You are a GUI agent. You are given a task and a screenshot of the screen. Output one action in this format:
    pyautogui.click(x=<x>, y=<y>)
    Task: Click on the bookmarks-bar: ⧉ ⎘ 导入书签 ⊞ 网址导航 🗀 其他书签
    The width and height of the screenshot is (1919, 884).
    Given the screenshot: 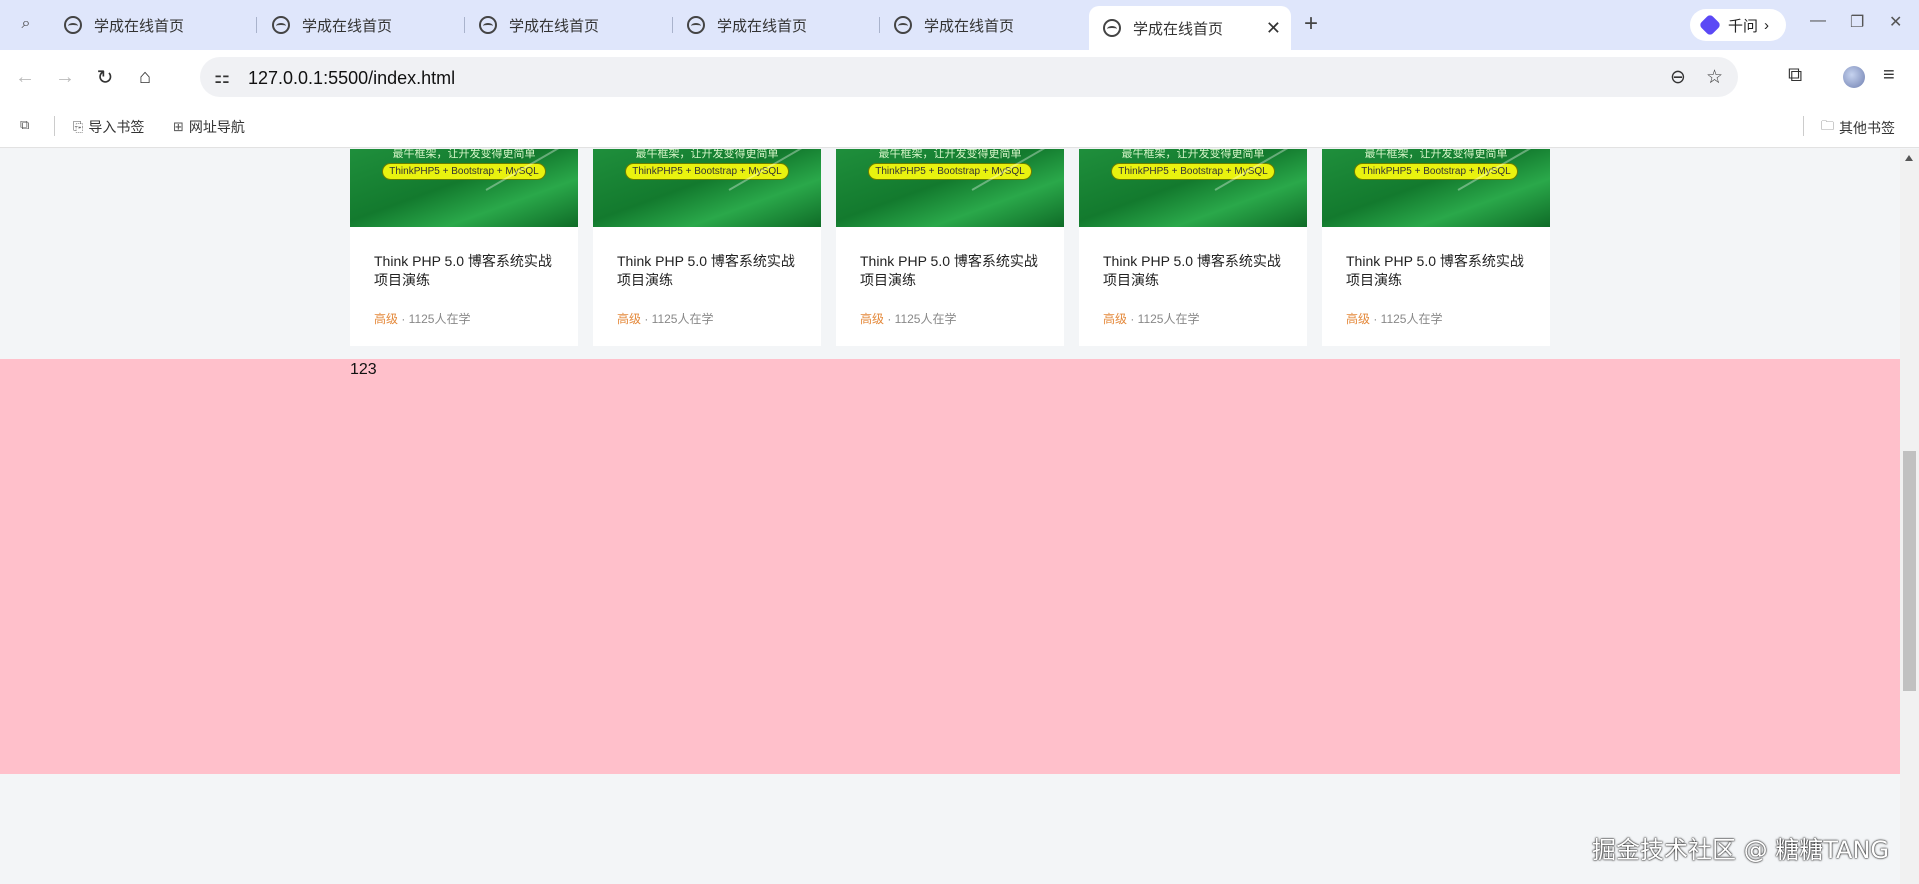 What is the action you would take?
    pyautogui.click(x=959, y=126)
    